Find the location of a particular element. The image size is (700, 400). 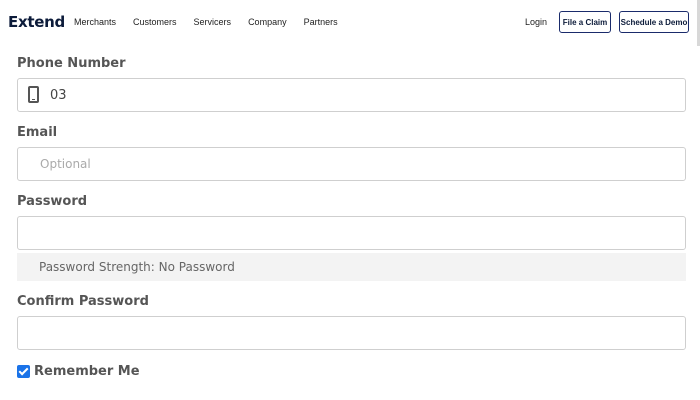

nav-link-merchants: Merchants is located at coordinates (95, 22).